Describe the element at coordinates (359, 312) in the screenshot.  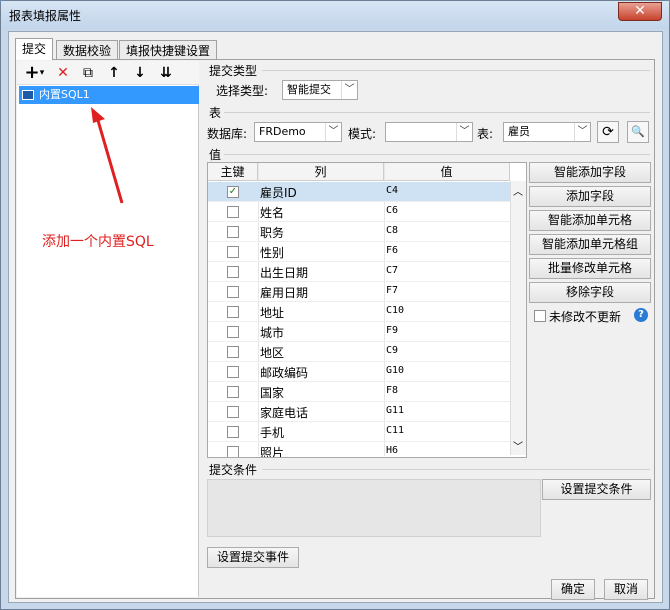
I see `table-row: 地址 C10` at that location.